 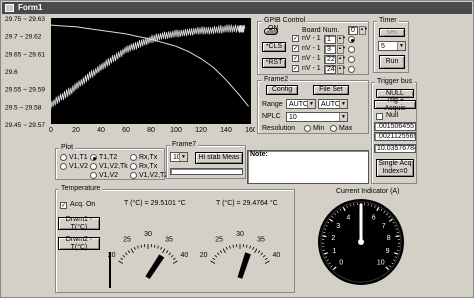 What do you see at coordinates (338, 226) in the screenshot?
I see `dial-tick-label: 3` at bounding box center [338, 226].